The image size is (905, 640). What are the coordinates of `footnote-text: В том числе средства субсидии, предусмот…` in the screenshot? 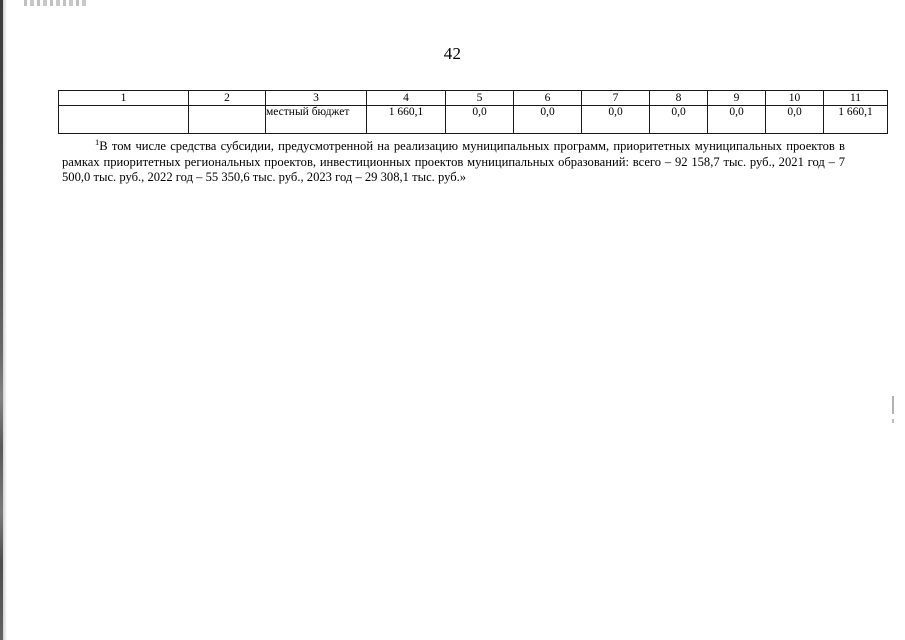 It's located at (453, 162).